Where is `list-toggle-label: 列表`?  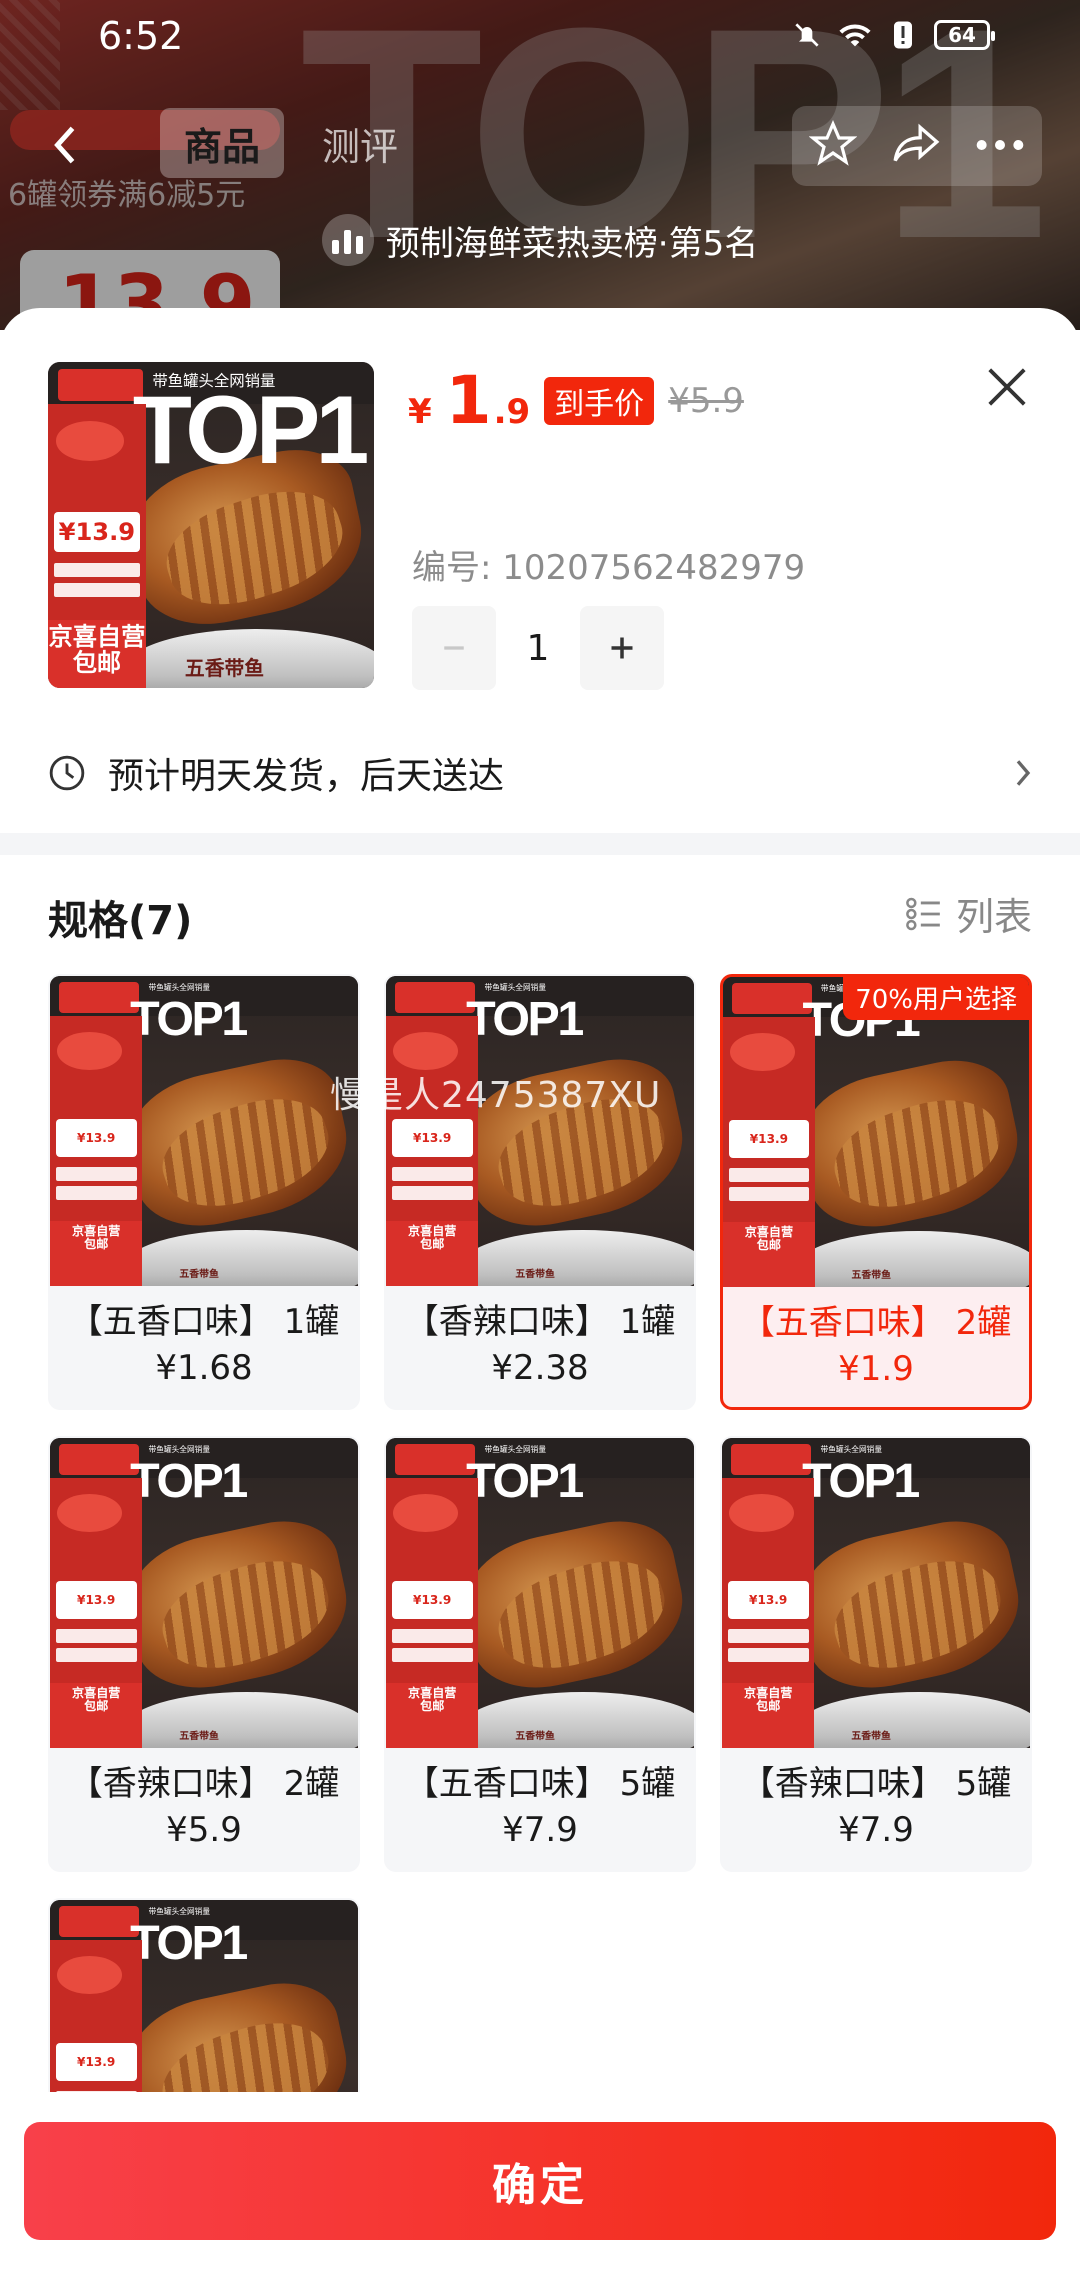
list-toggle-label: 列表 is located at coordinates (993, 917).